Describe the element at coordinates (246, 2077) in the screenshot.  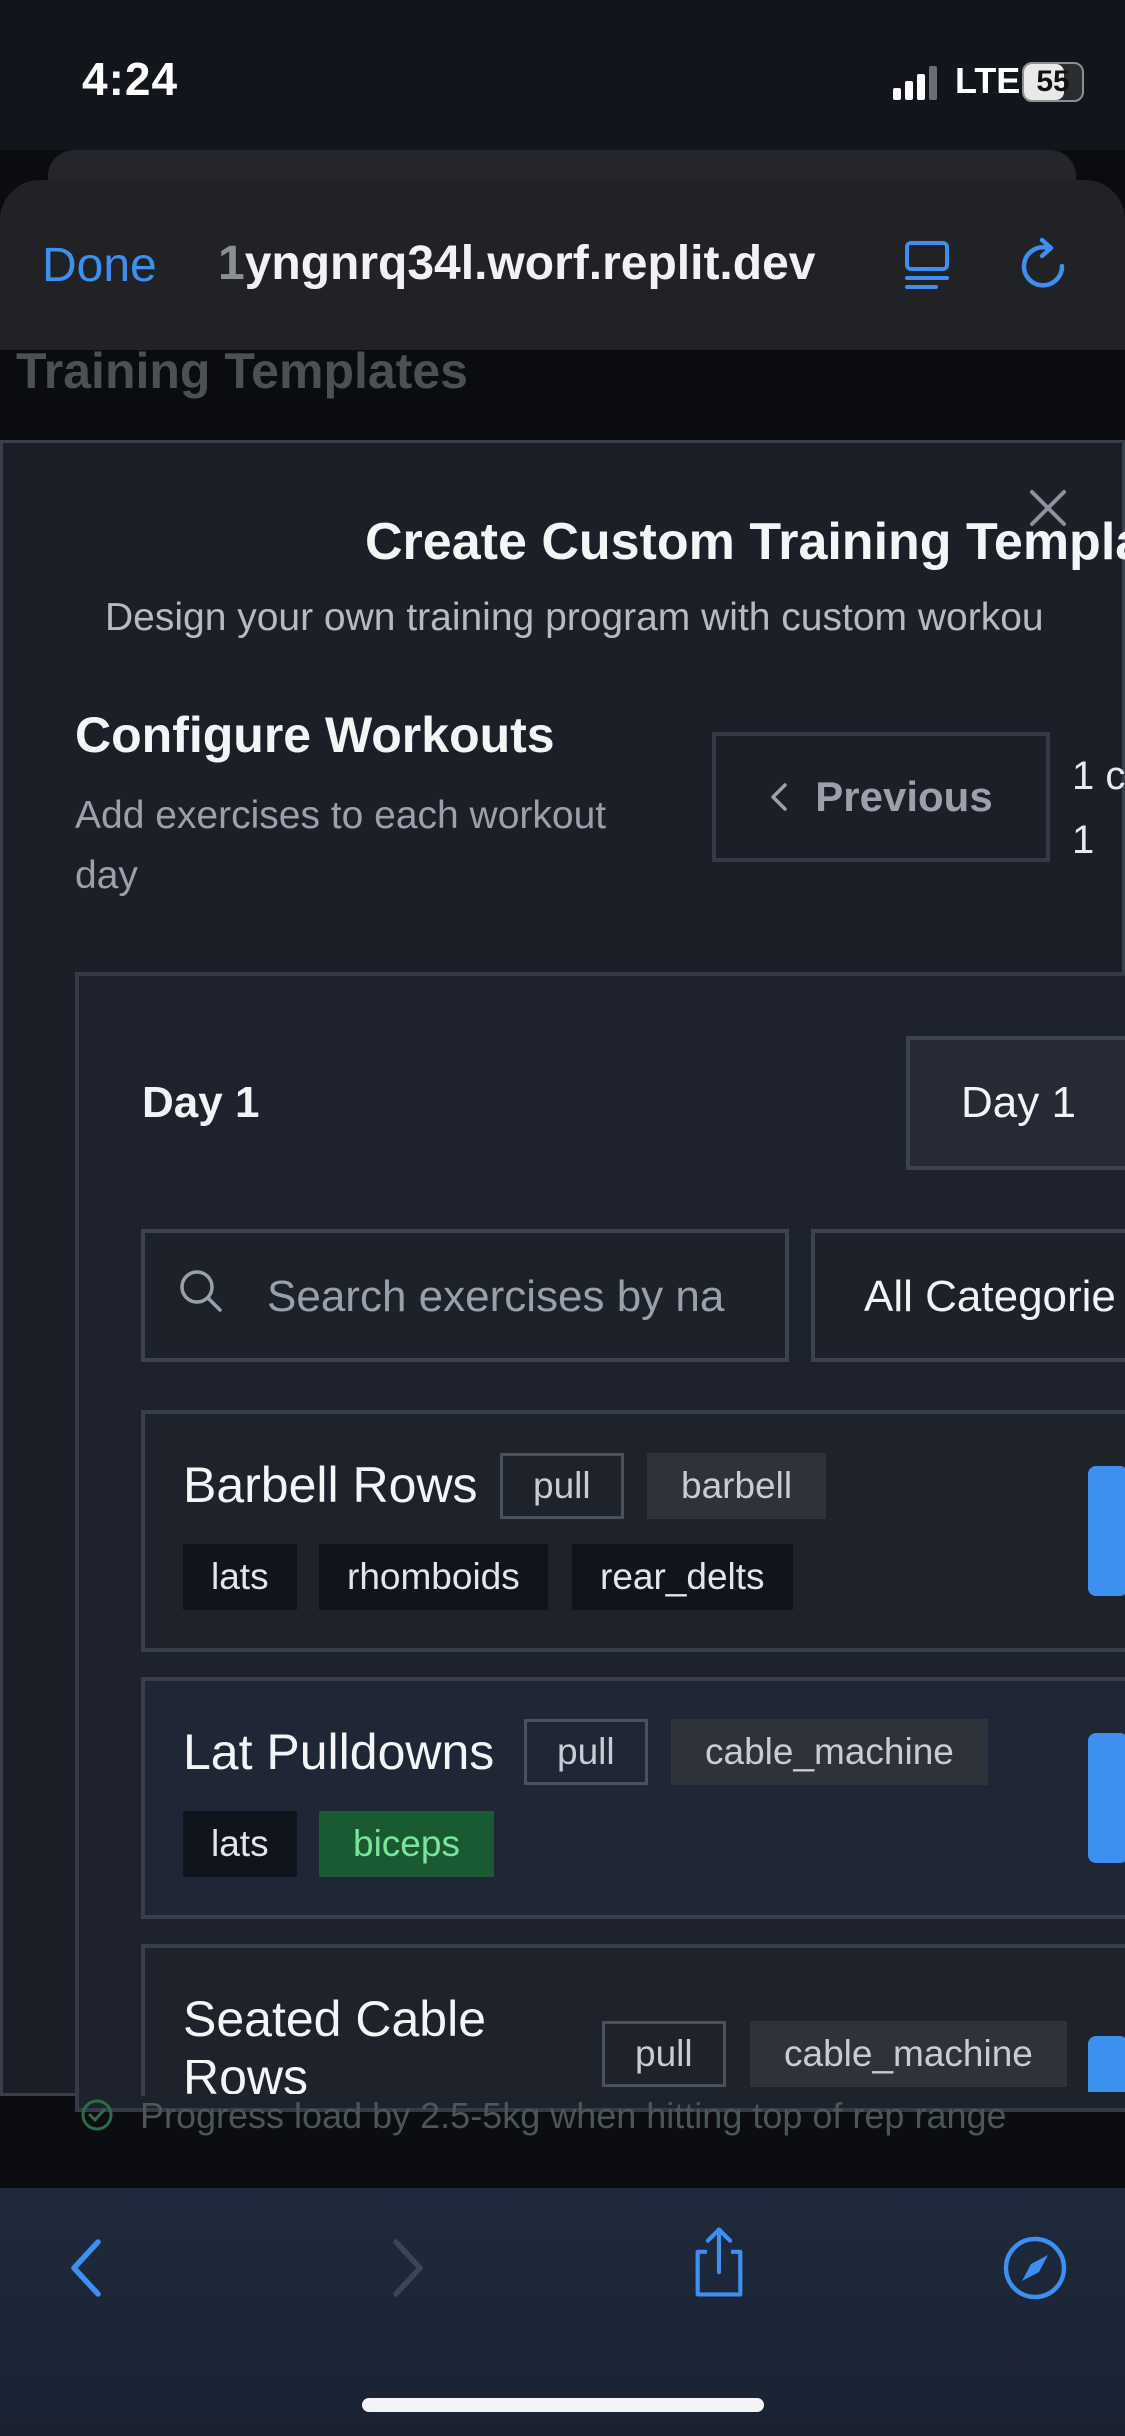
I see `exercise-name-line2: Rows` at that location.